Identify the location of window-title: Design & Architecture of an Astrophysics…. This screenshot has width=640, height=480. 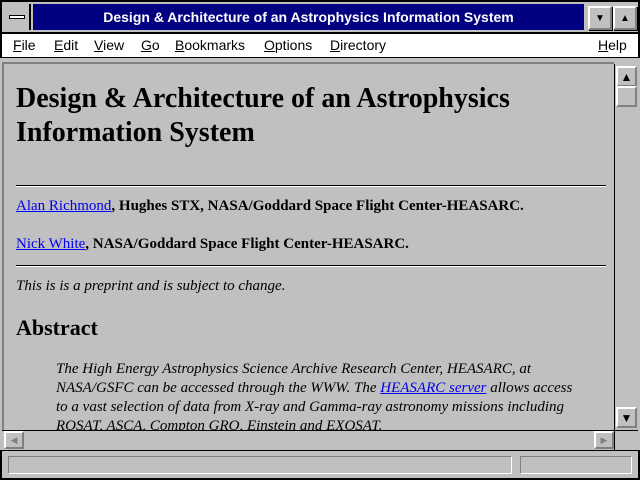
(308, 17).